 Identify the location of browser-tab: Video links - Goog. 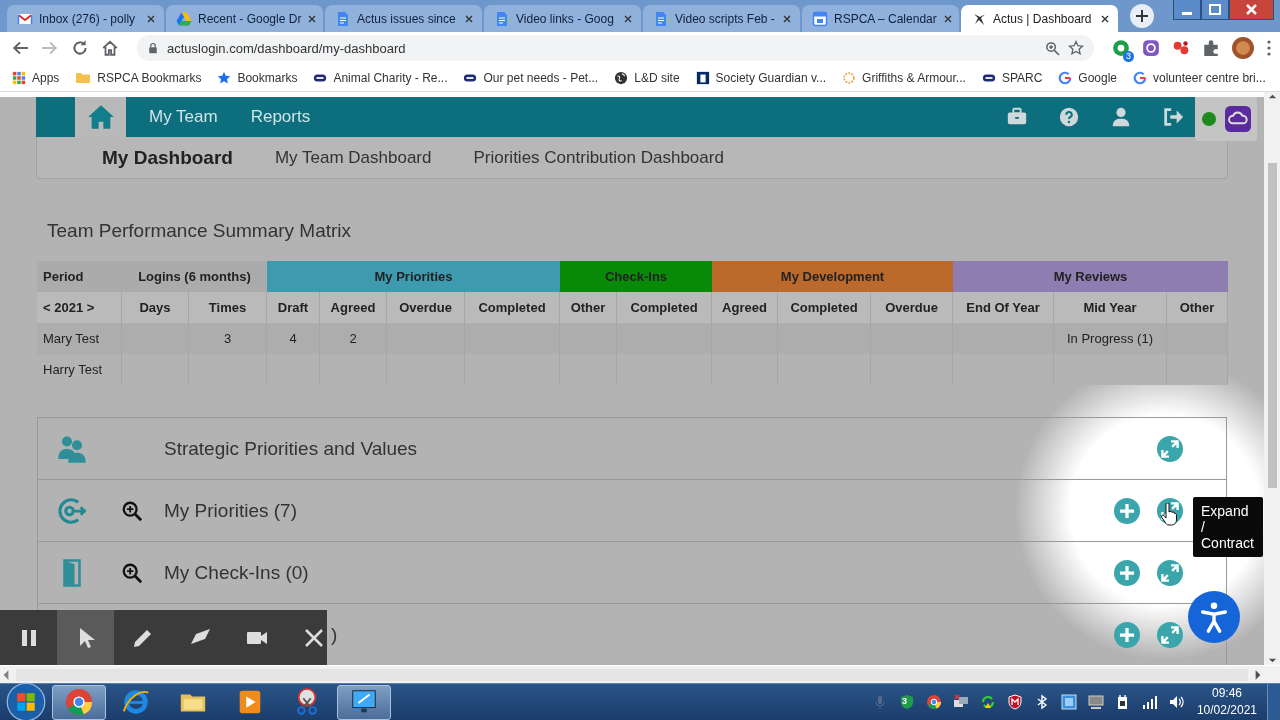
(562, 18).